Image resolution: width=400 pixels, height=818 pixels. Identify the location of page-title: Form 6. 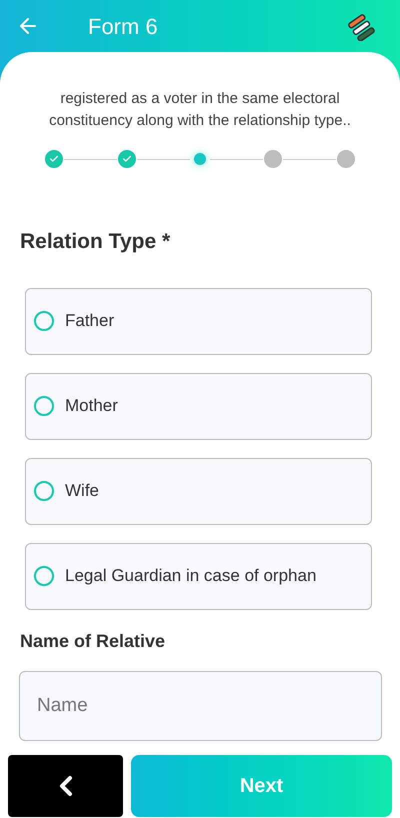
(123, 26).